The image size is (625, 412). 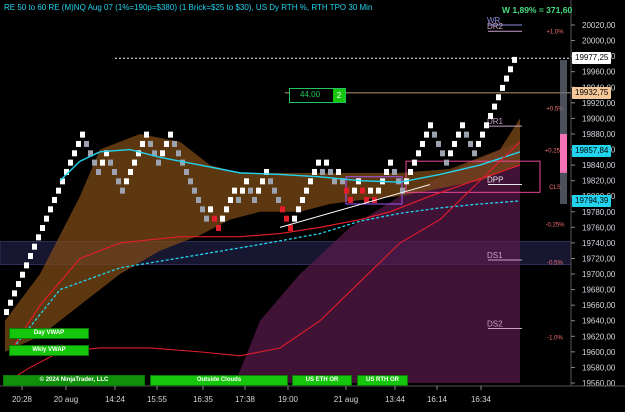 I want to click on level-label-ds1: DS1, so click(x=495, y=255).